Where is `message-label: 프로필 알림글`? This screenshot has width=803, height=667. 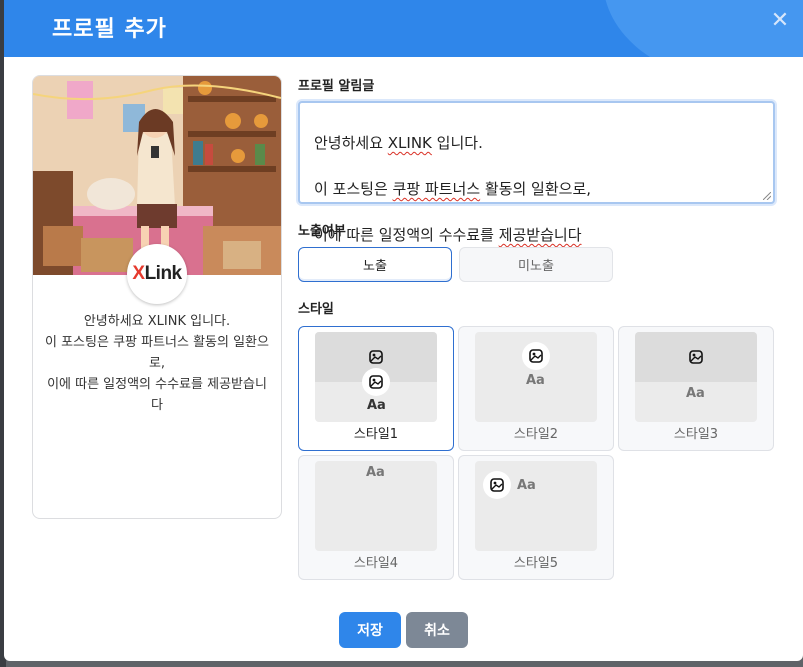
message-label: 프로필 알림글 is located at coordinates (336, 86).